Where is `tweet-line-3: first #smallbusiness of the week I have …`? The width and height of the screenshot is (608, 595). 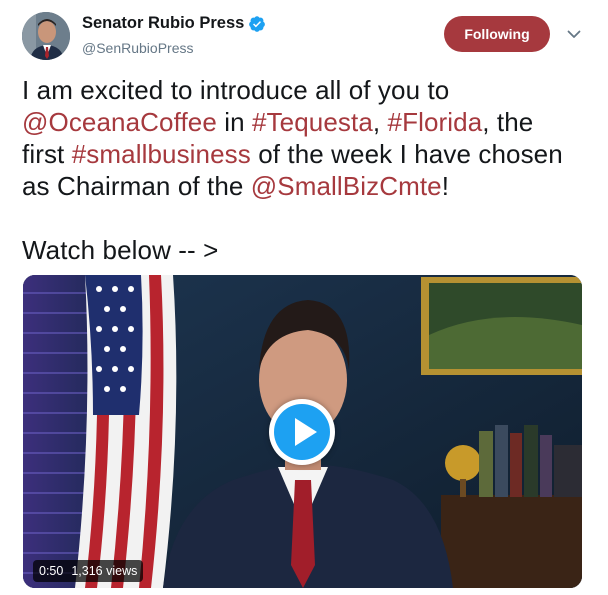
tweet-line-3: first #smallbusiness of the week I have … is located at coordinates (309, 154).